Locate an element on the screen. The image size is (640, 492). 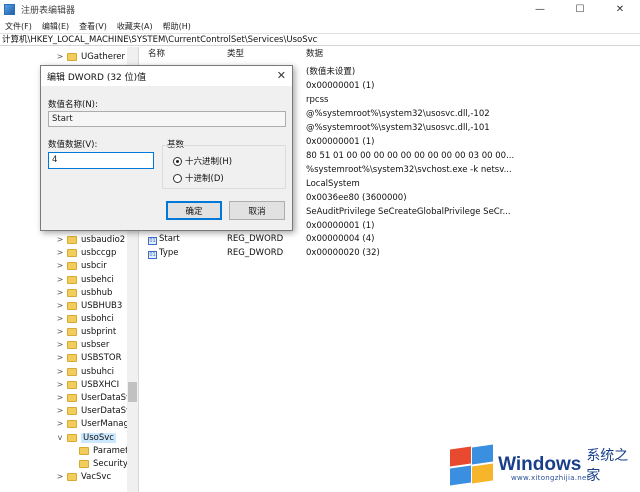
tree-item: > usbuhci is located at coordinates (85, 371).